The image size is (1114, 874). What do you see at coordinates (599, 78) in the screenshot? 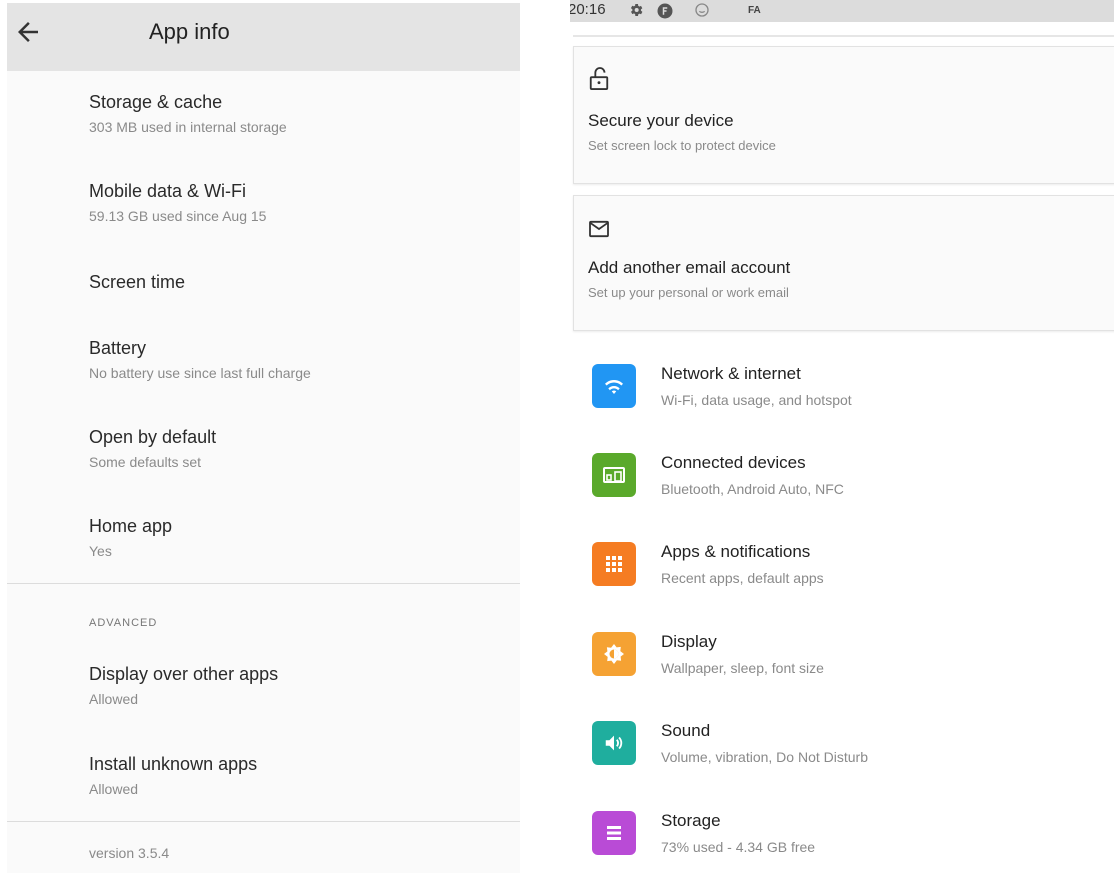
I see `unlock-icon` at bounding box center [599, 78].